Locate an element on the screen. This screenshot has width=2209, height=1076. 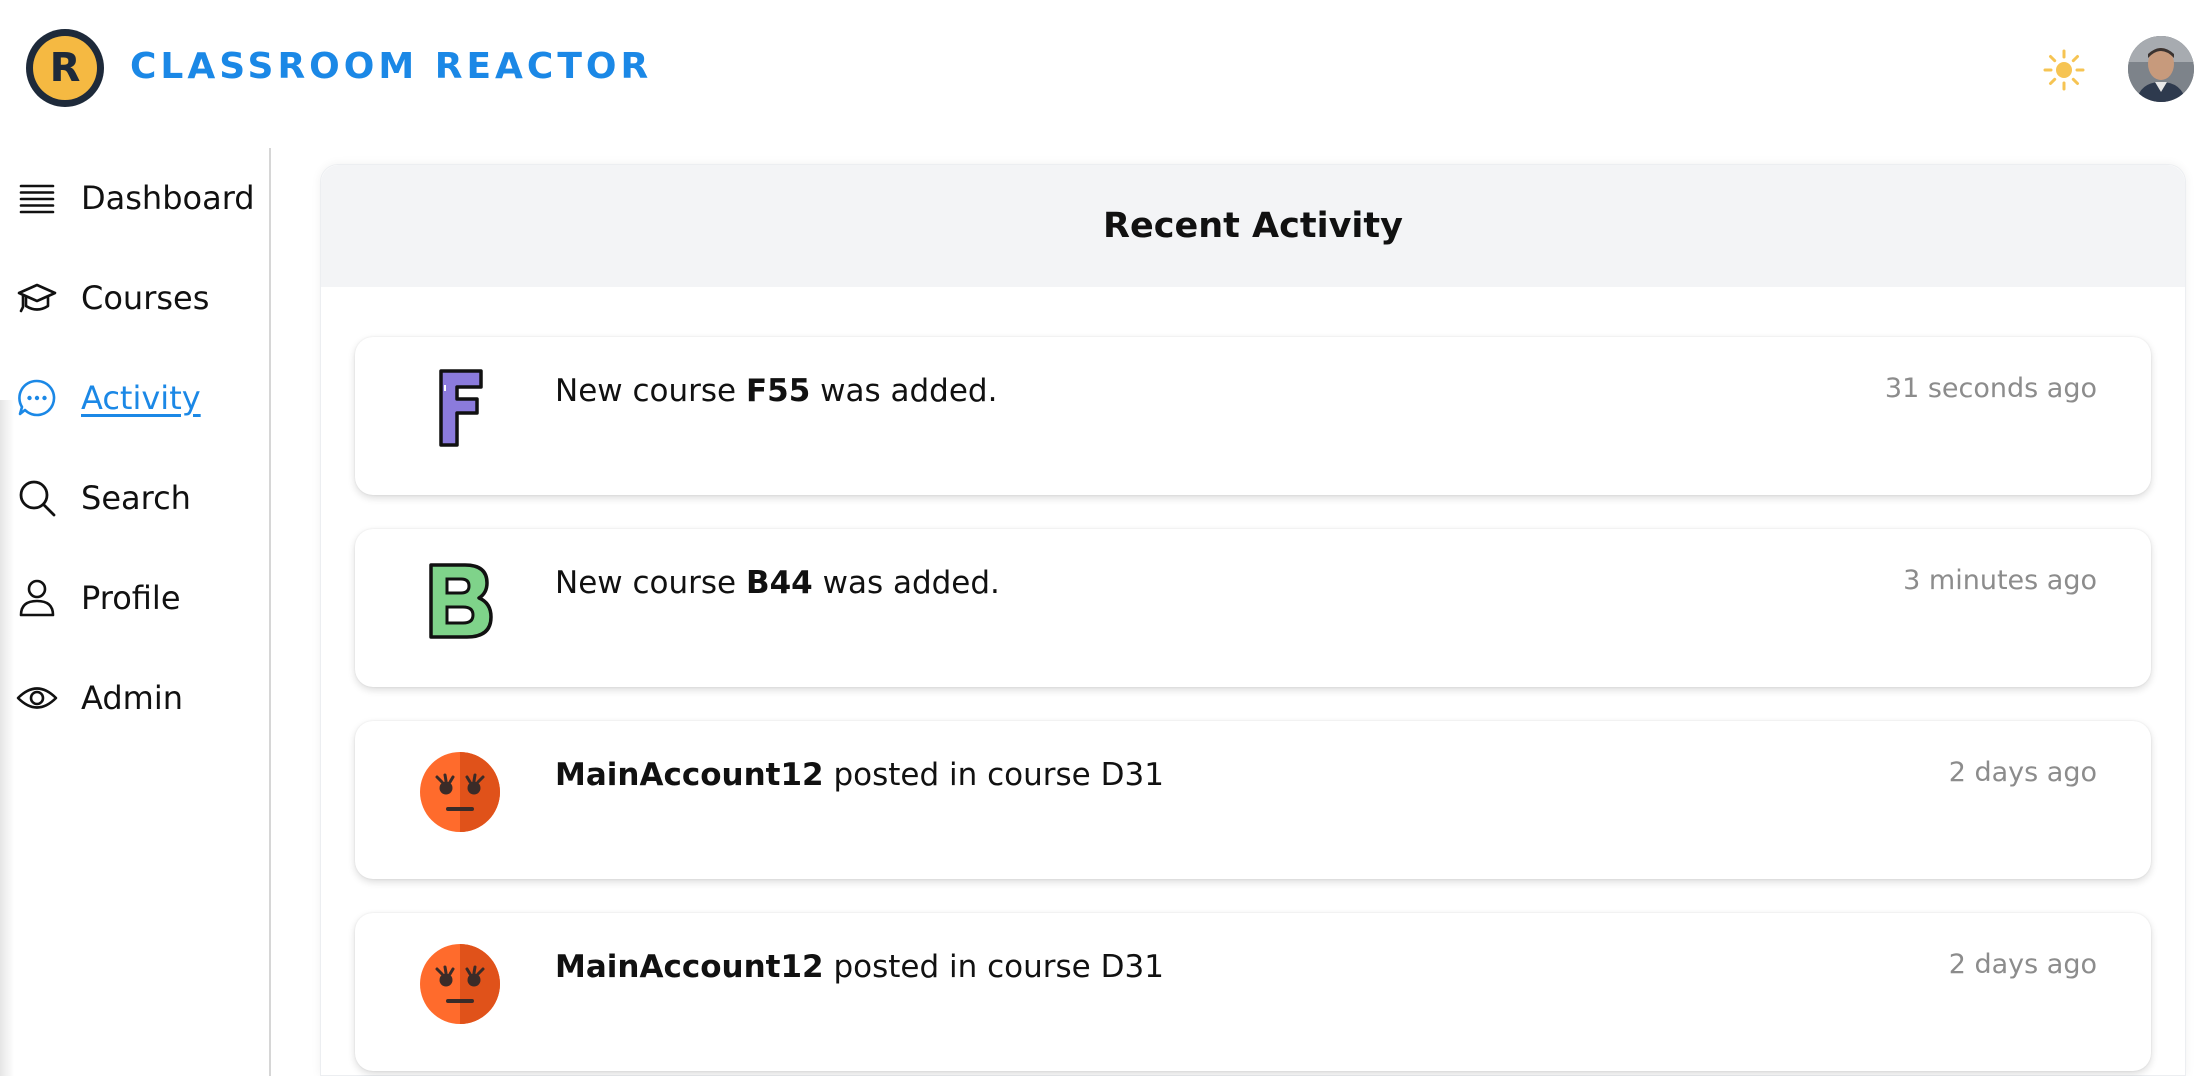
activity-timestamp: 31 seconds ago is located at coordinates (1990, 388).